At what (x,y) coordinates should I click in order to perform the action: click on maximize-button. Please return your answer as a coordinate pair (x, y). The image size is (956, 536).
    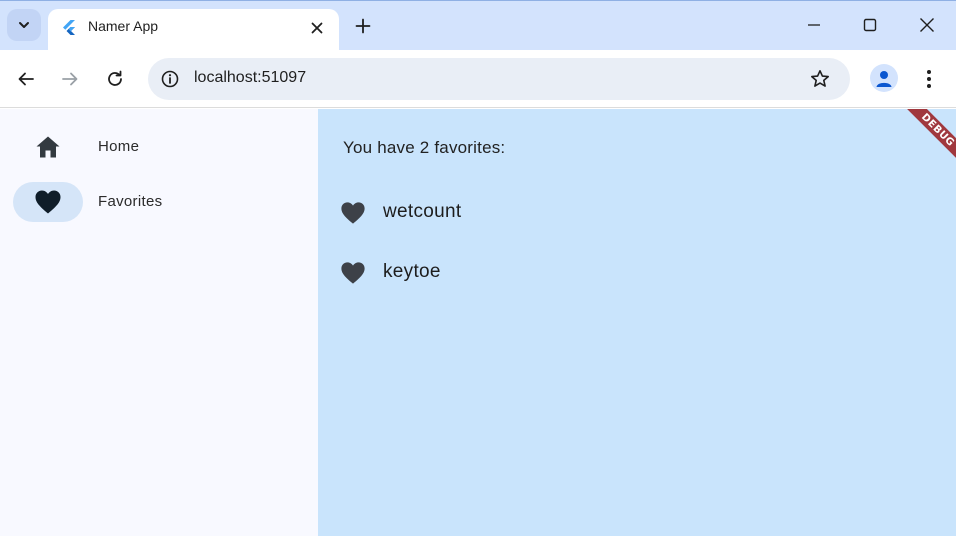
    Looking at the image, I should click on (870, 25).